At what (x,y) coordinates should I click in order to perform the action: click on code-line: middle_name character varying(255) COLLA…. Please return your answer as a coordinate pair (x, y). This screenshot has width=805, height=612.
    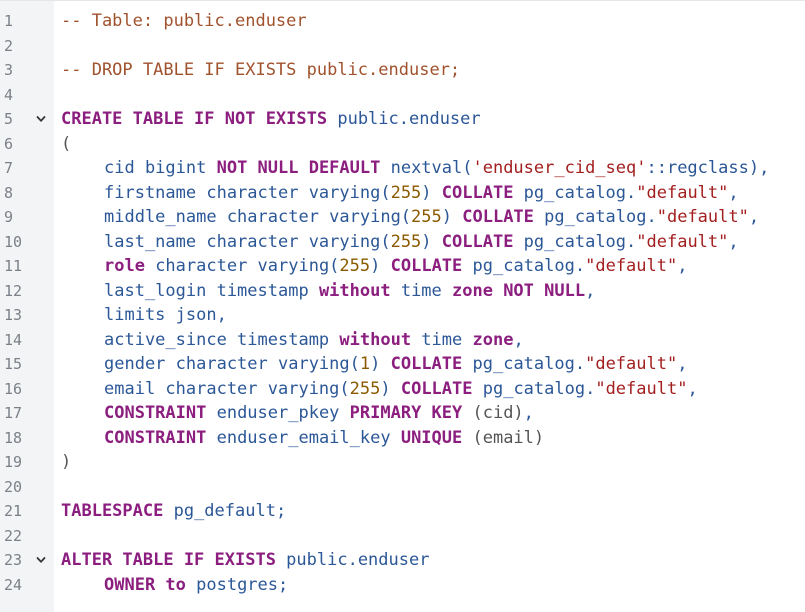
    Looking at the image, I should click on (433, 217).